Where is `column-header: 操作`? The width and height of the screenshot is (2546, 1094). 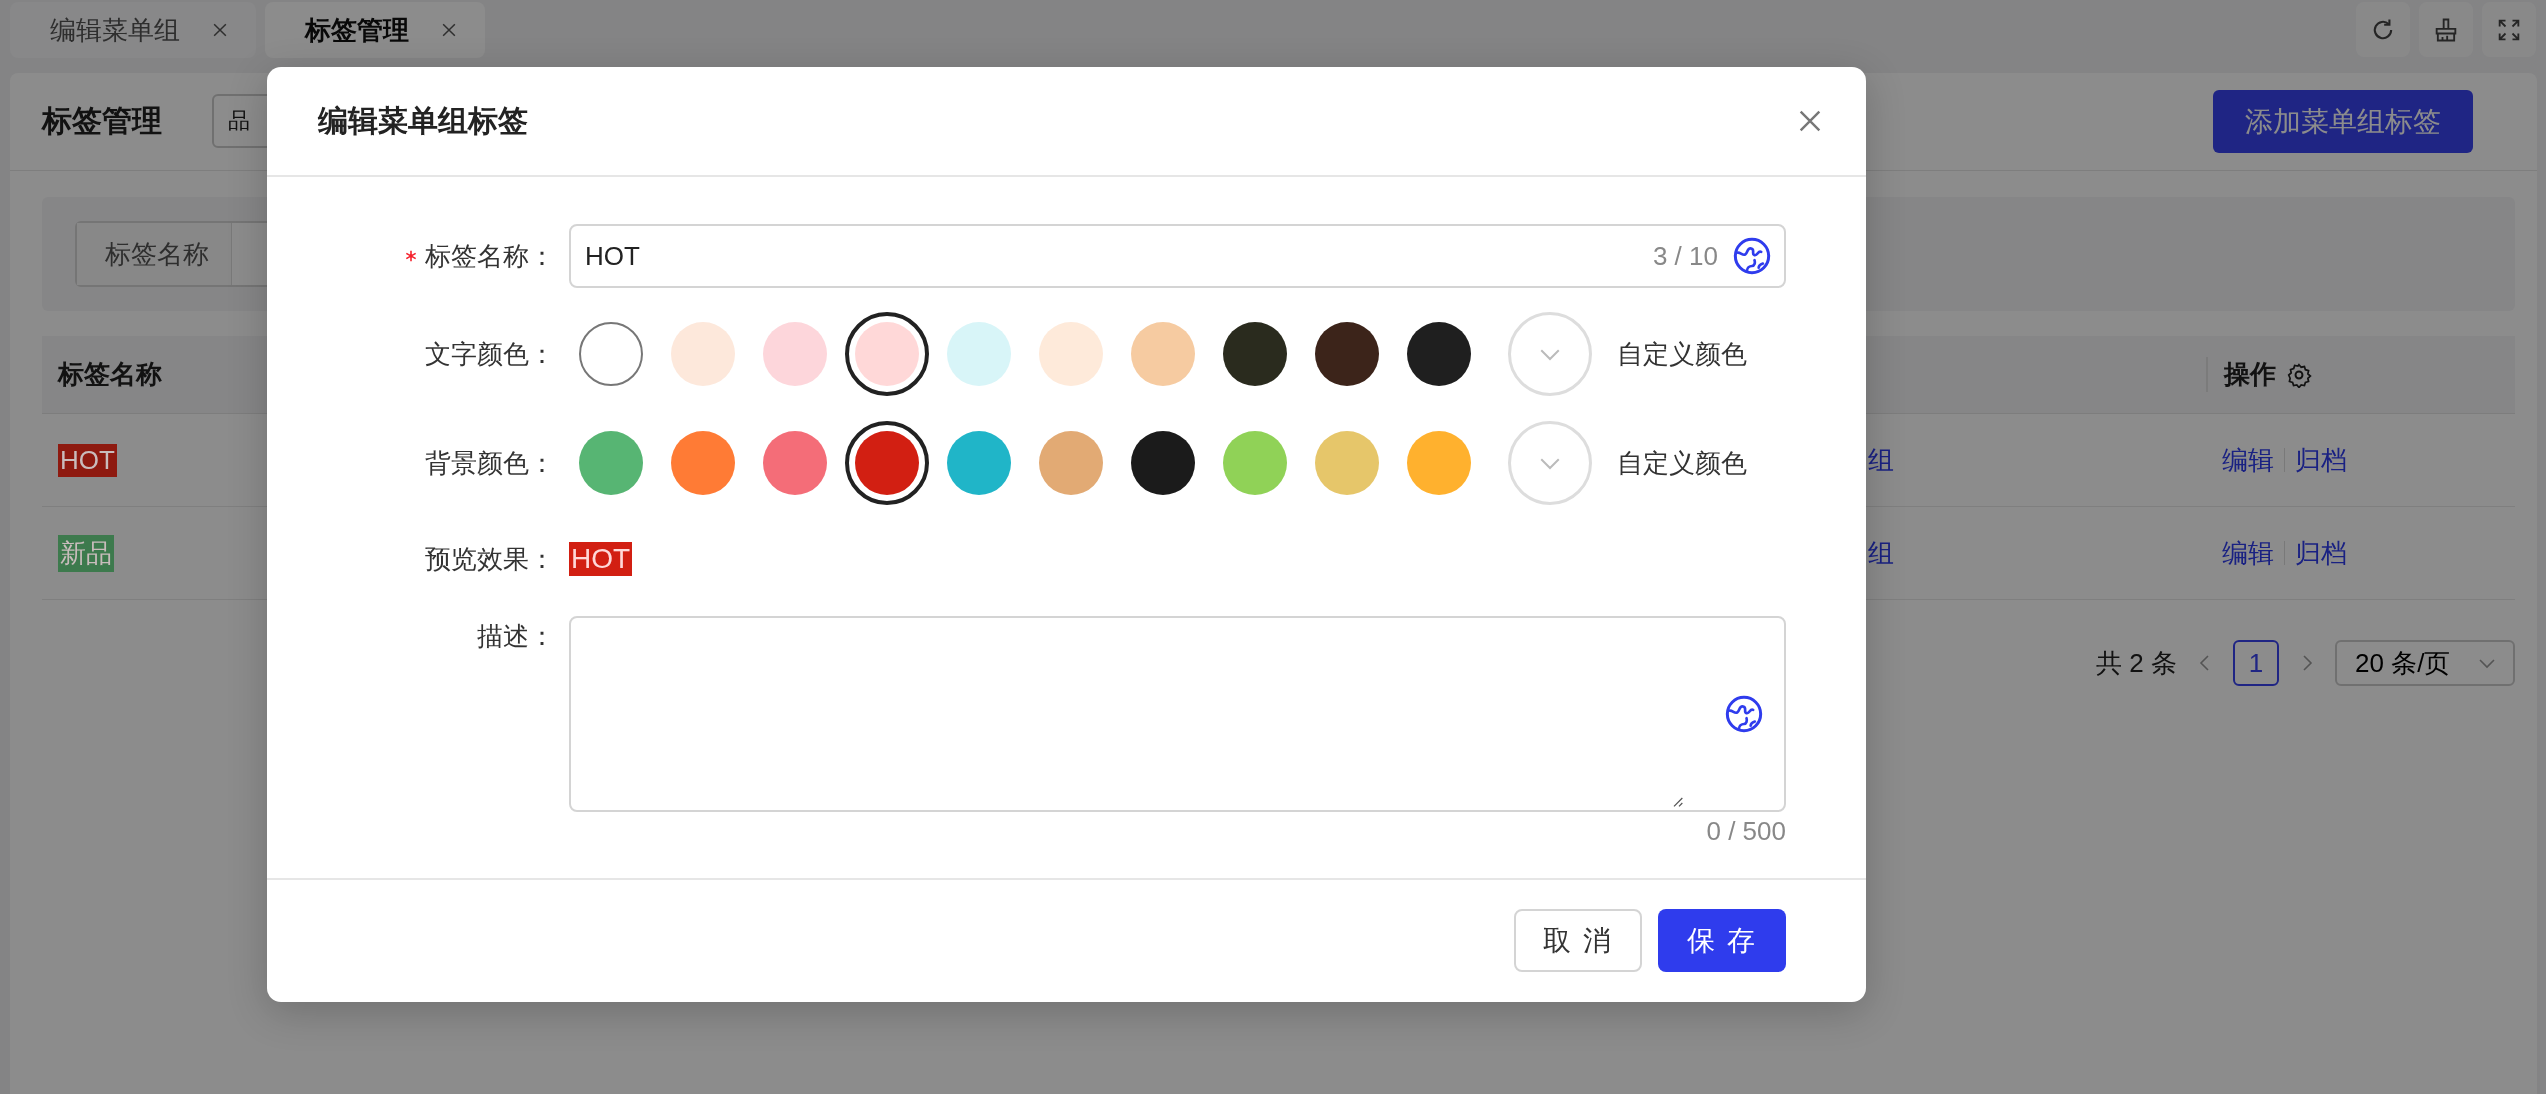 column-header: 操作 is located at coordinates (2250, 374).